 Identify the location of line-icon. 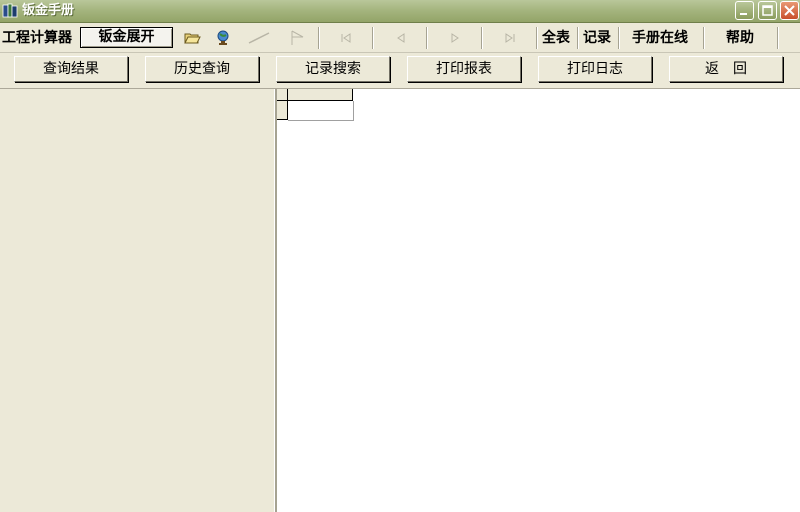
(259, 38).